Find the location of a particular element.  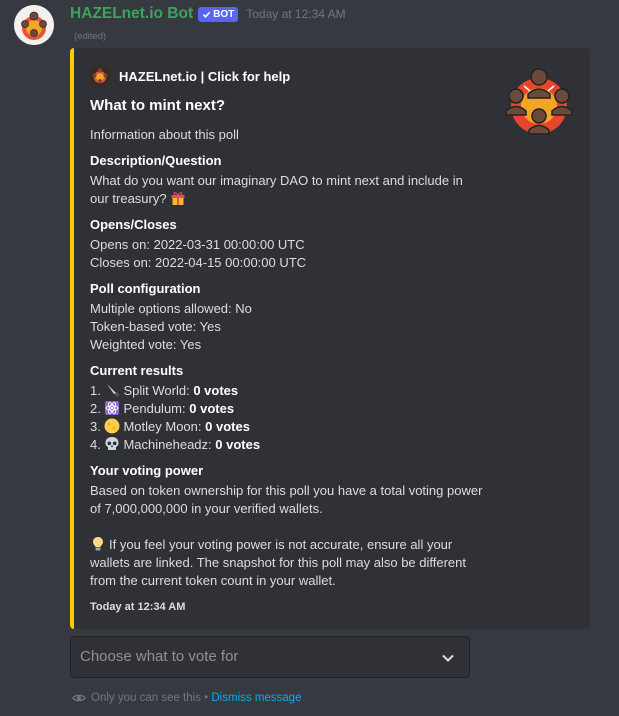

result-item: 1. Split World: 0 votes is located at coordinates (164, 391).